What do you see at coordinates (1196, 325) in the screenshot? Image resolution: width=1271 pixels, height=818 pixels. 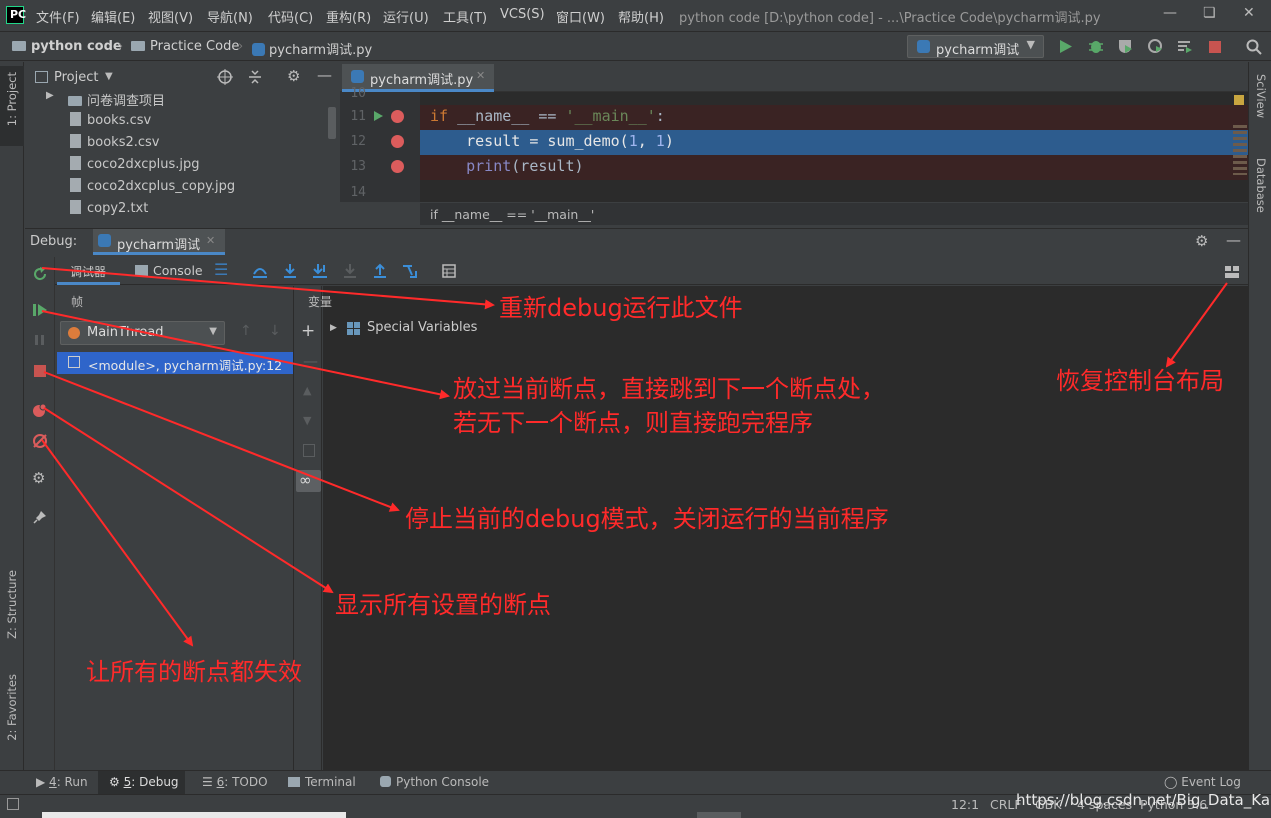 I see `arrow-restore-layout` at bounding box center [1196, 325].